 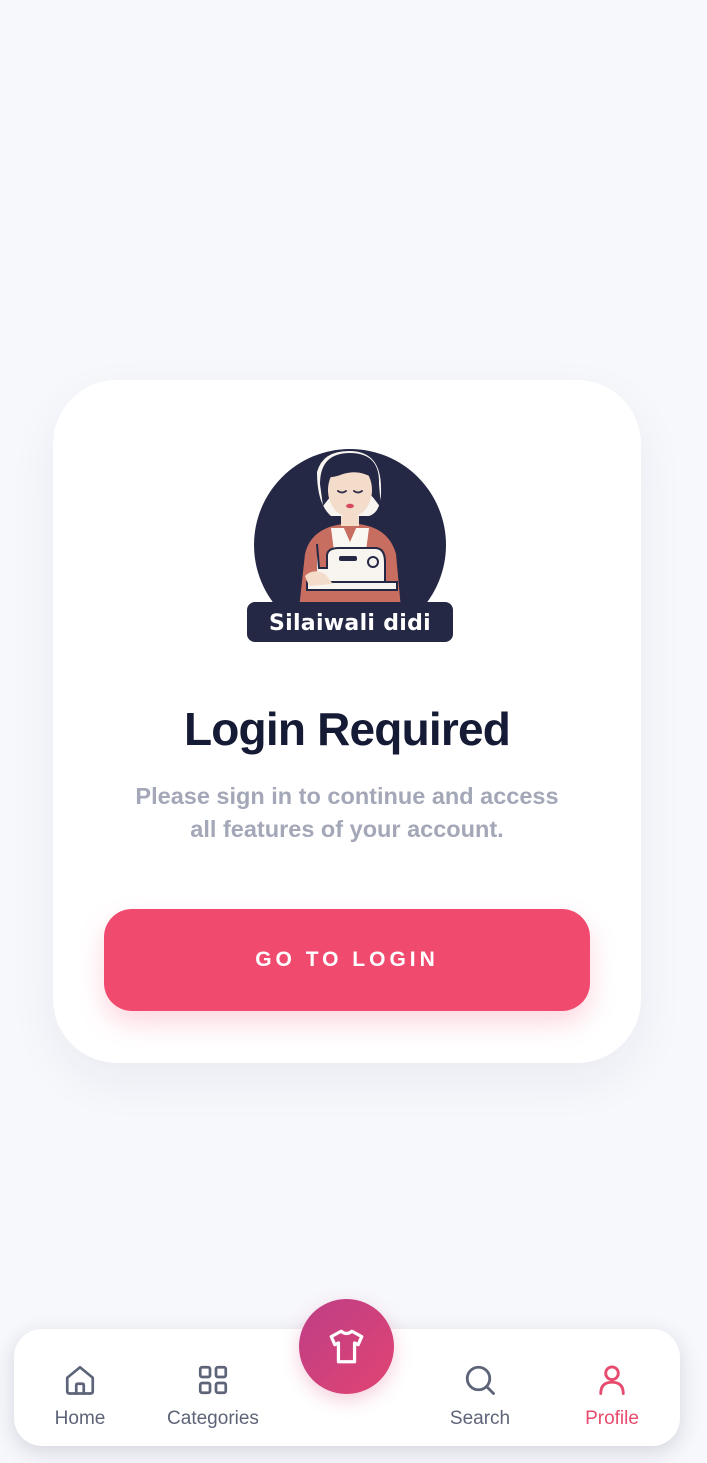 What do you see at coordinates (347, 960) in the screenshot?
I see `go-to-login-button: GO TO LOGIN` at bounding box center [347, 960].